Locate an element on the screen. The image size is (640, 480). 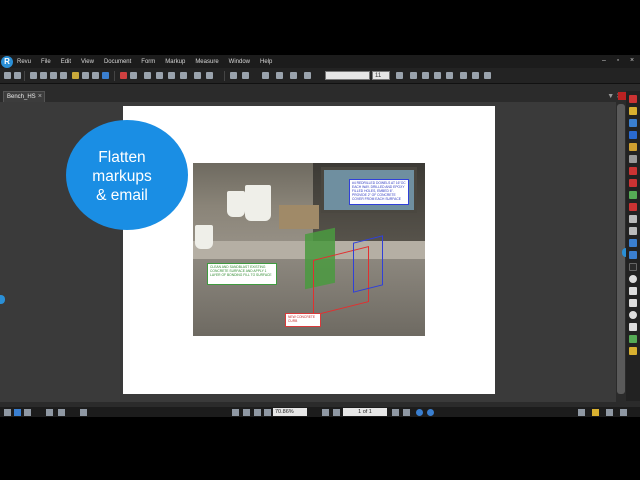
highlight-icon is located at coordinates (75, 75).